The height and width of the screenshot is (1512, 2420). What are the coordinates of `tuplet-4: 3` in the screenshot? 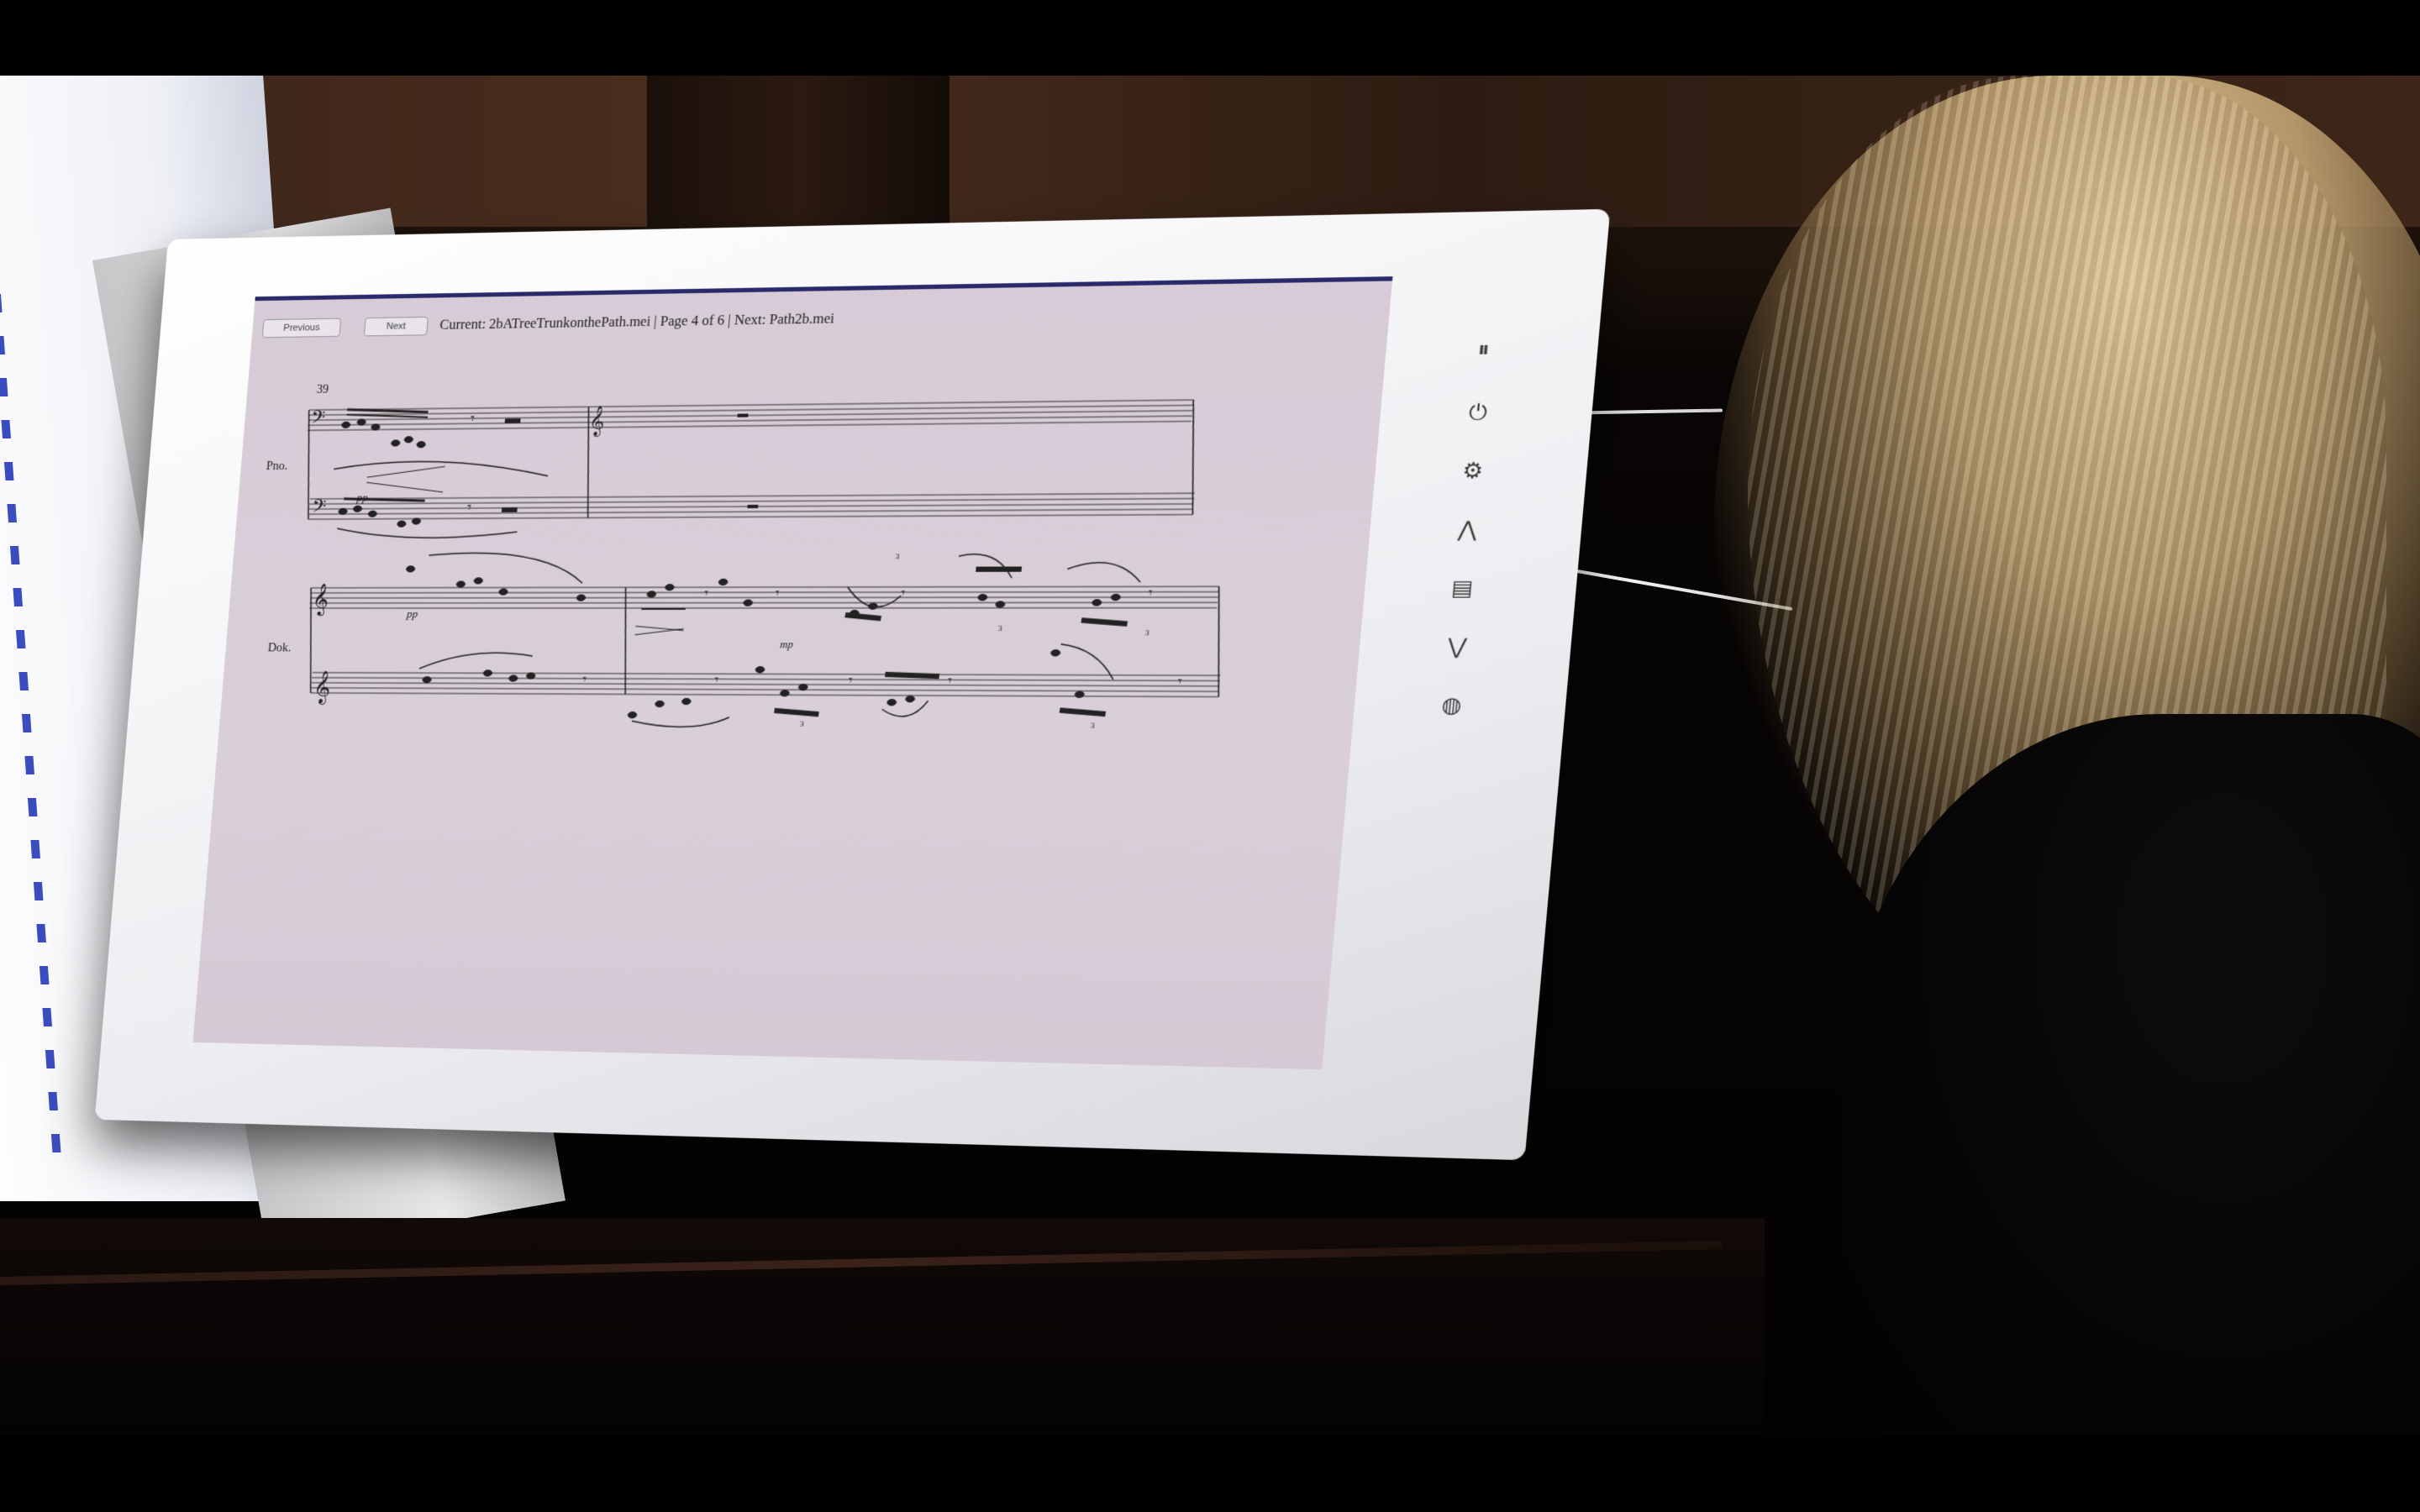 It's located at (802, 723).